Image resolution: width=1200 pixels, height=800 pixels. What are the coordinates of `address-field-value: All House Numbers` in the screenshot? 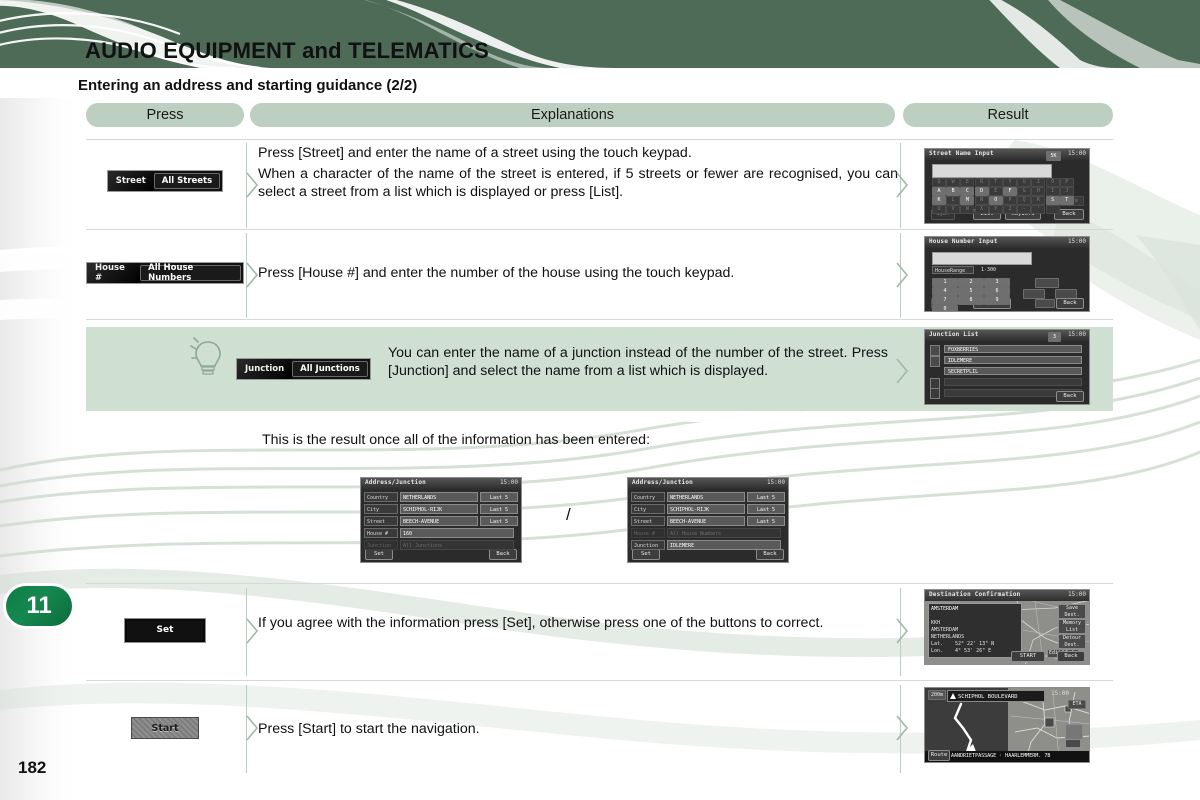 It's located at (724, 533).